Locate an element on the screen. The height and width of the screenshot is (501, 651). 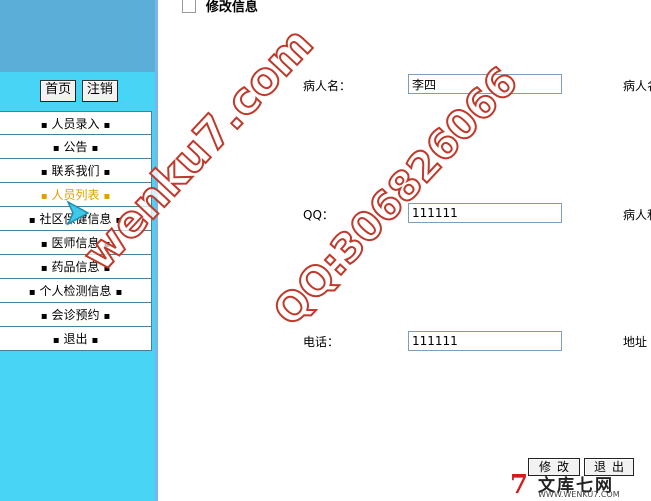
sidebar-item: ▪ 联系我们 ▪ is located at coordinates (76, 171).